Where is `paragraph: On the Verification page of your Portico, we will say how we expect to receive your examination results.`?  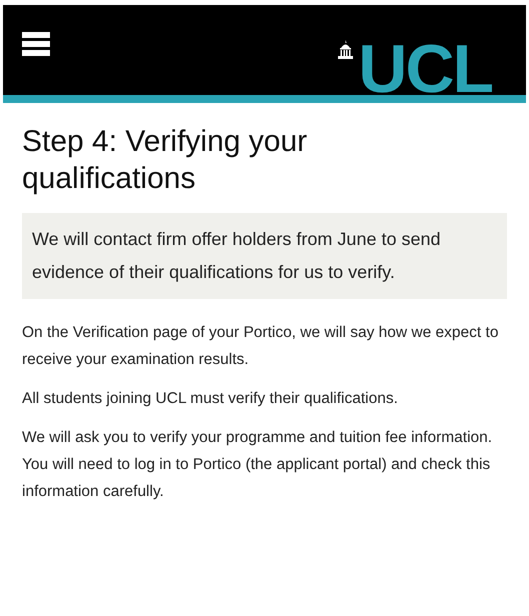 paragraph: On the Verification page of your Portico, we will say how we expect to receive your examination results. is located at coordinates (261, 346).